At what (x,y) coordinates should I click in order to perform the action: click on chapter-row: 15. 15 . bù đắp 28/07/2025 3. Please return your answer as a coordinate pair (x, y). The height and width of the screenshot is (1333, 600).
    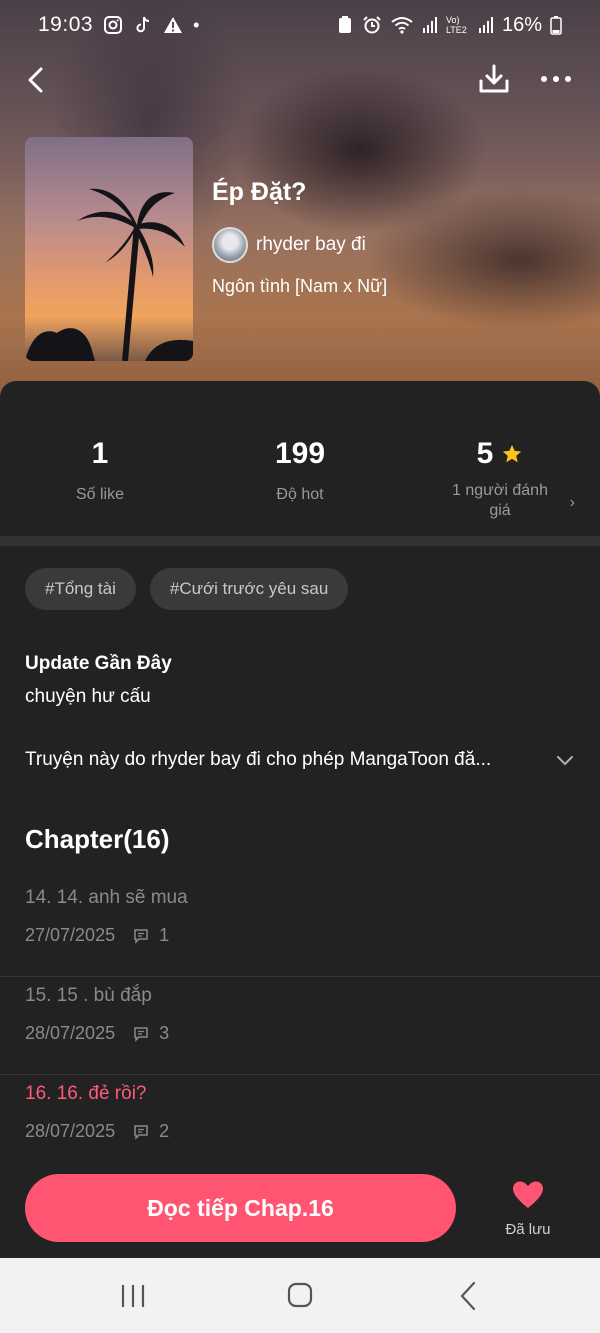
    Looking at the image, I should click on (300, 1026).